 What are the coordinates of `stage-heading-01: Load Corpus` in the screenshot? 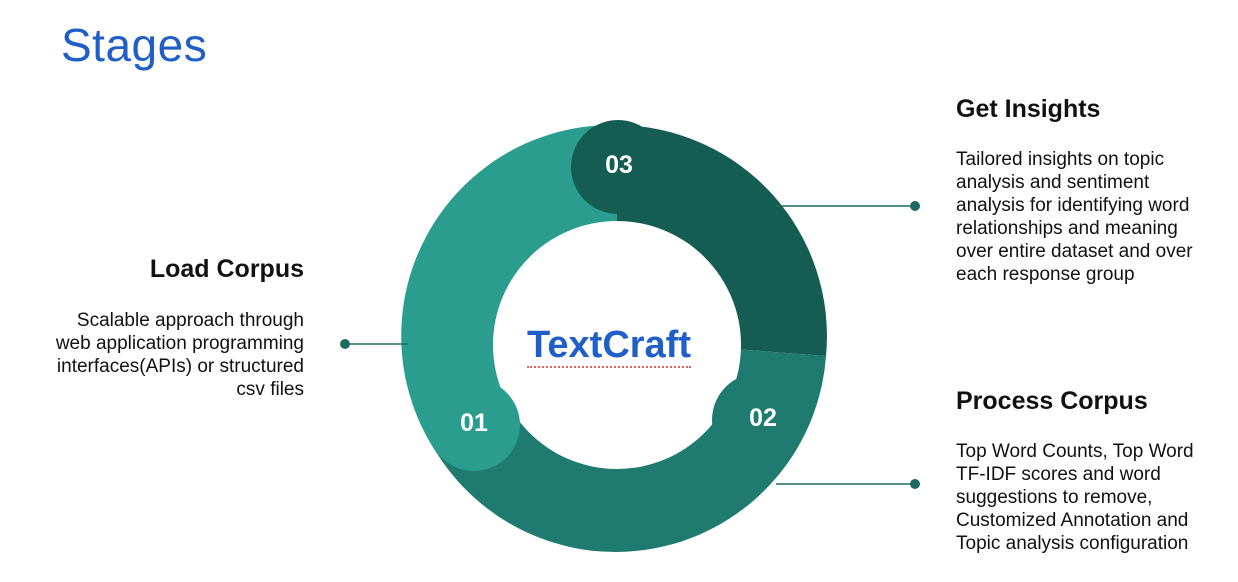 It's located at (226, 269).